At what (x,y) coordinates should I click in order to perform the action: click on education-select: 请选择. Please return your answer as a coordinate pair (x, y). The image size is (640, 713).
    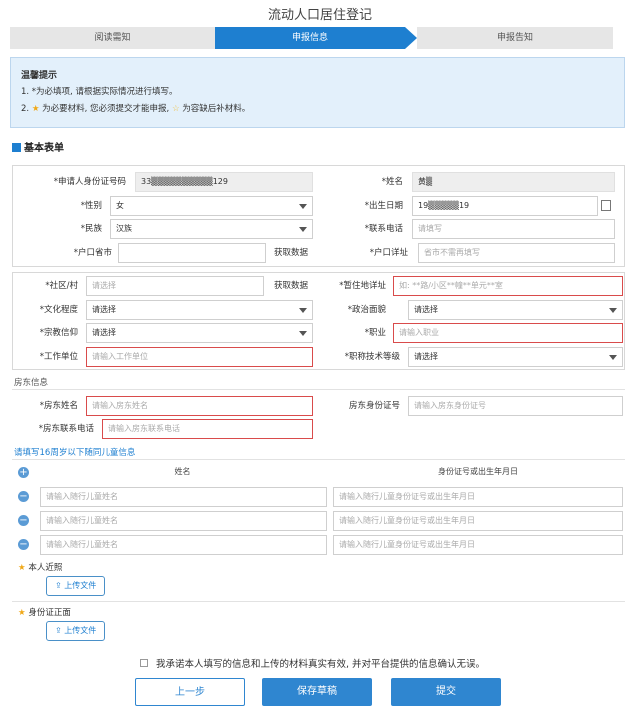
    Looking at the image, I should click on (199, 310).